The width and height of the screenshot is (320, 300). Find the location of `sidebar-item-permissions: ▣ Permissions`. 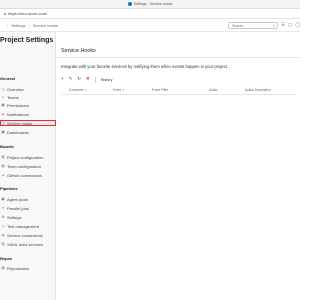

sidebar-item-permissions: ▣ Permissions is located at coordinates (15, 105).